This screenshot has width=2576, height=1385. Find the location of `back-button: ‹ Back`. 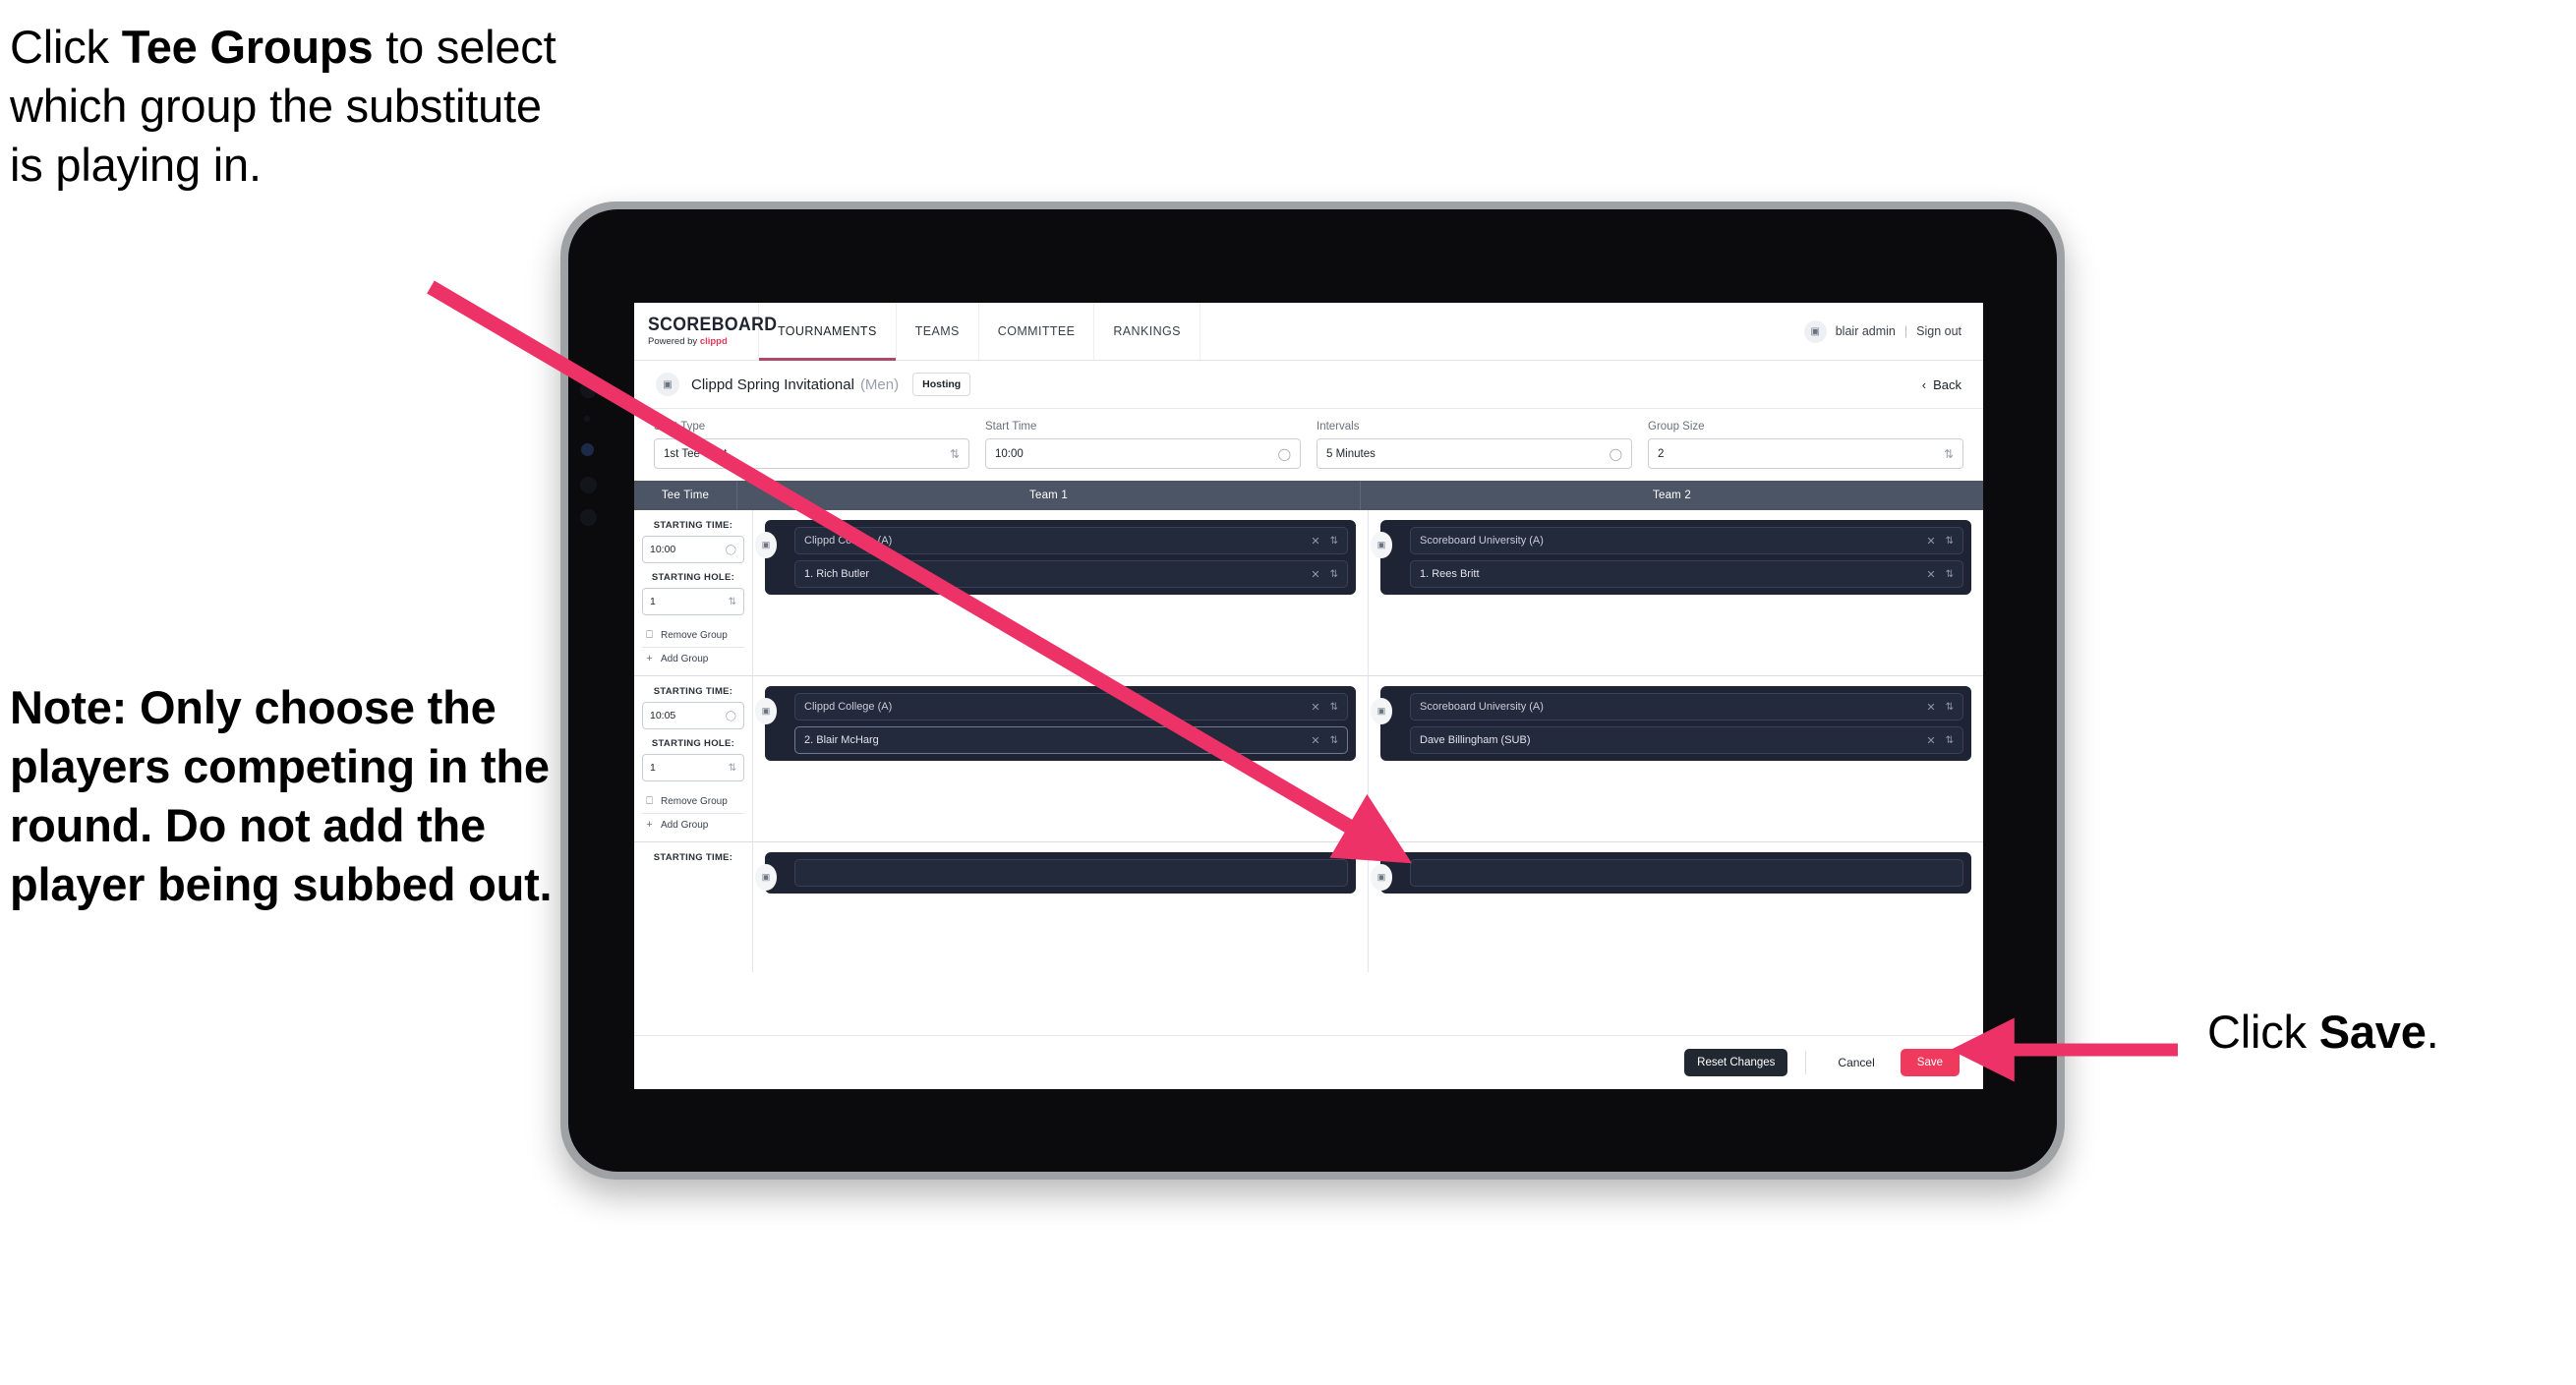

back-button: ‹ Back is located at coordinates (1941, 384).